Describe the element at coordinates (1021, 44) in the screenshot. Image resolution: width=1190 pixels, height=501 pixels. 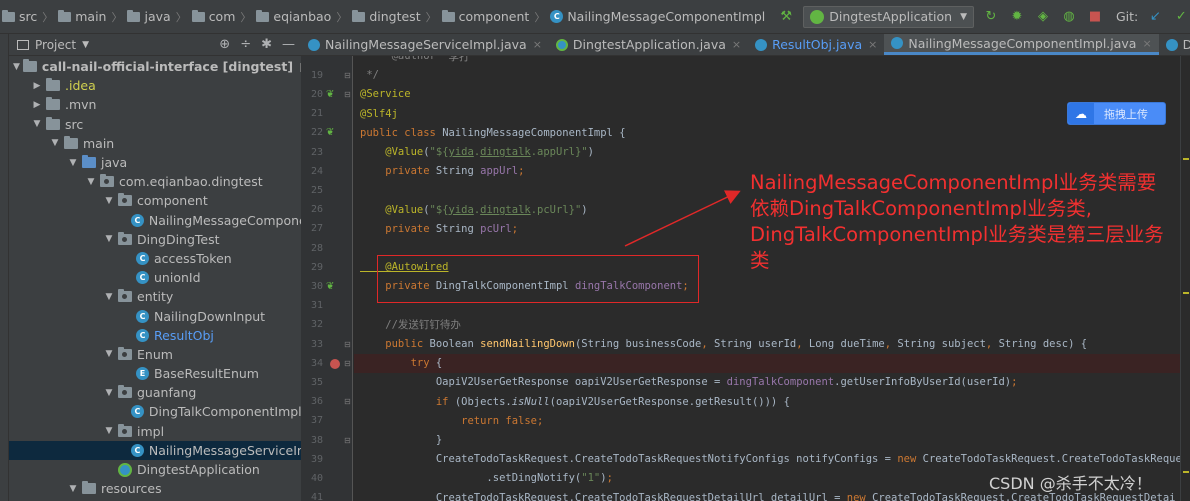
I see `editor-tab: NailingMessageComponentImpl.java ×` at that location.